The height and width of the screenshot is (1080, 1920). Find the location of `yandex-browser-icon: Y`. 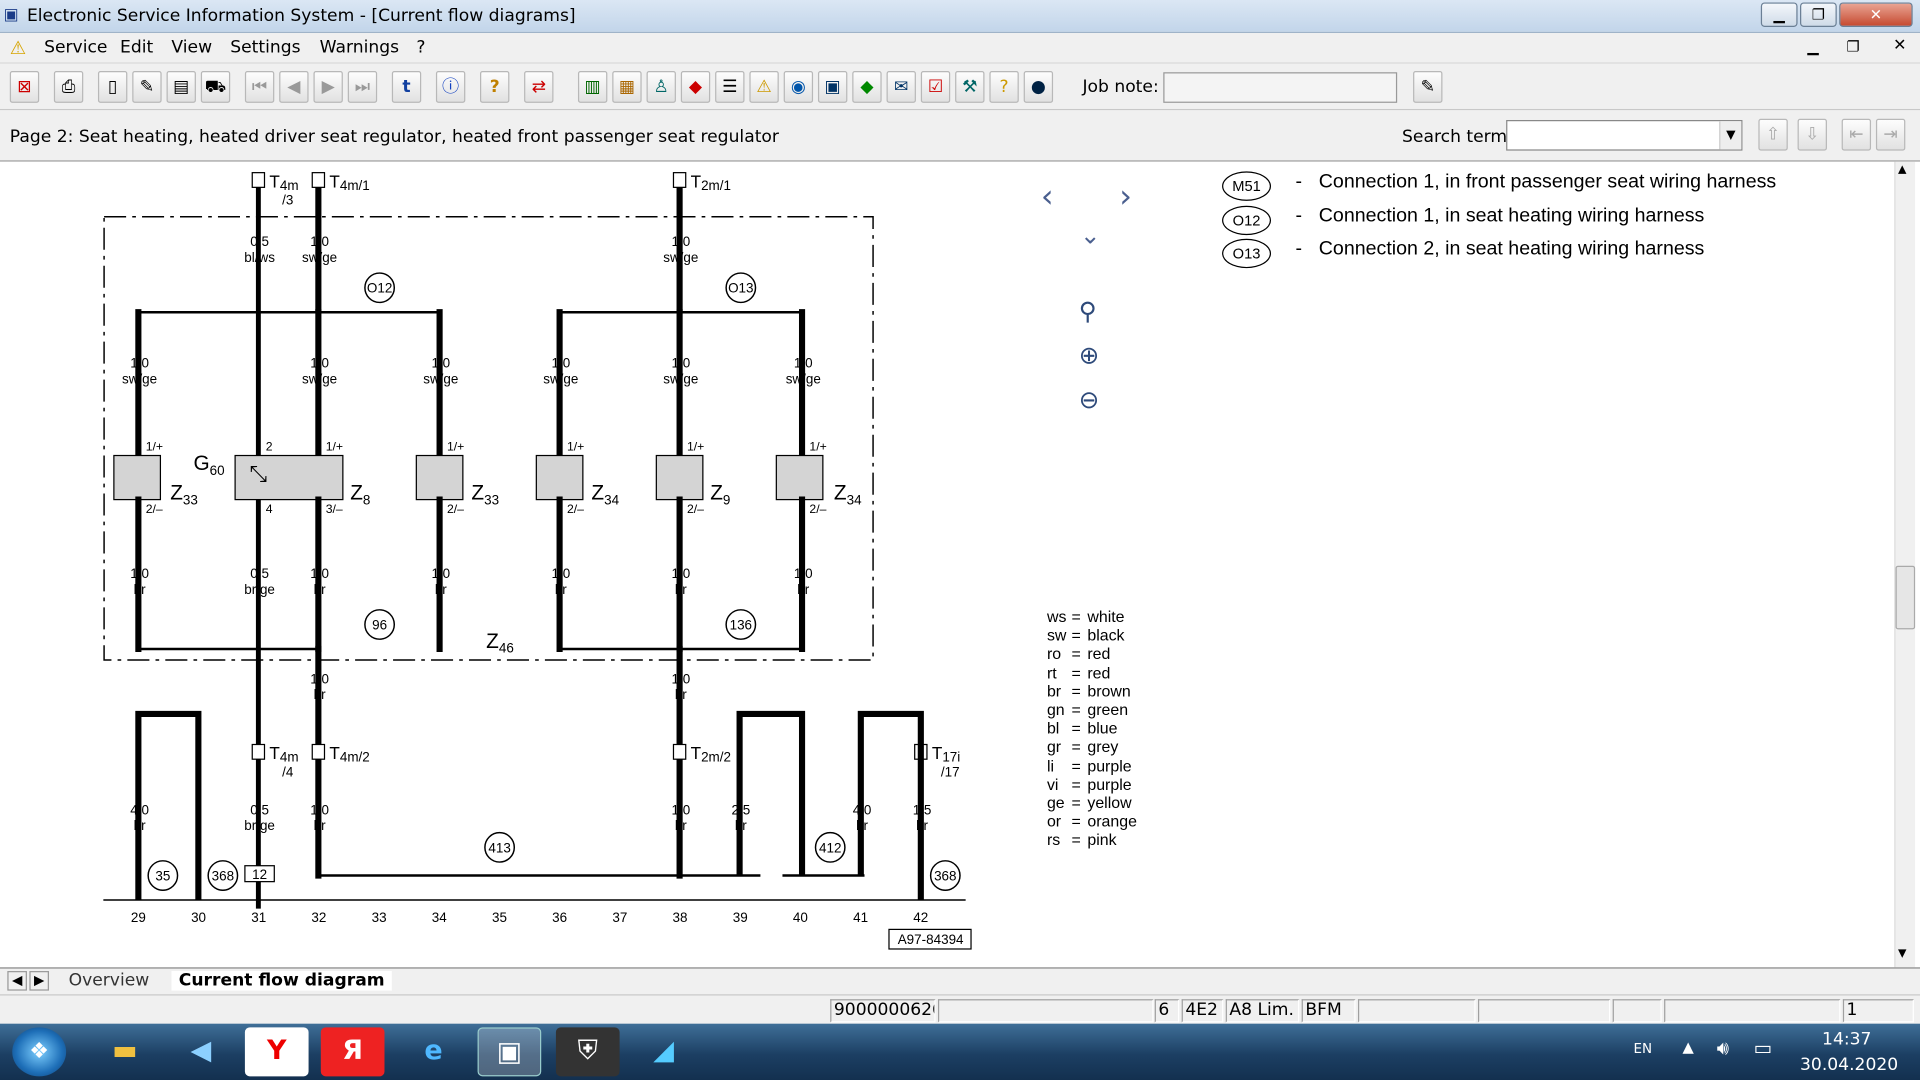

yandex-browser-icon: Y is located at coordinates (276, 1052).